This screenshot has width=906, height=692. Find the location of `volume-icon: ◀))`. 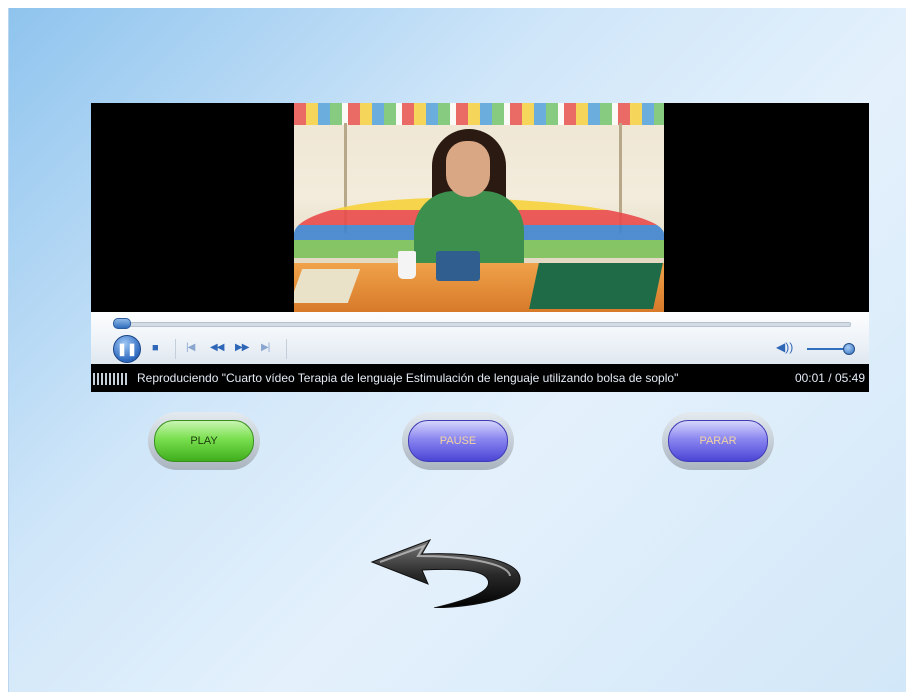

volume-icon: ◀)) is located at coordinates (784, 347).